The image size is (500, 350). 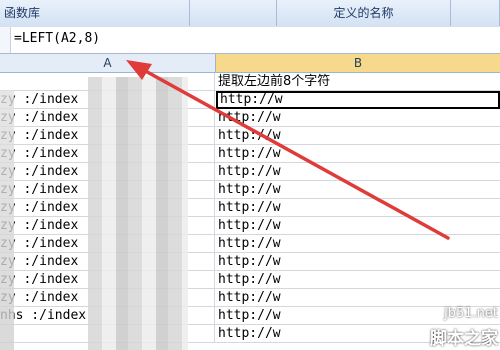 What do you see at coordinates (475, 13) in the screenshot?
I see `ribbon-group-next` at bounding box center [475, 13].